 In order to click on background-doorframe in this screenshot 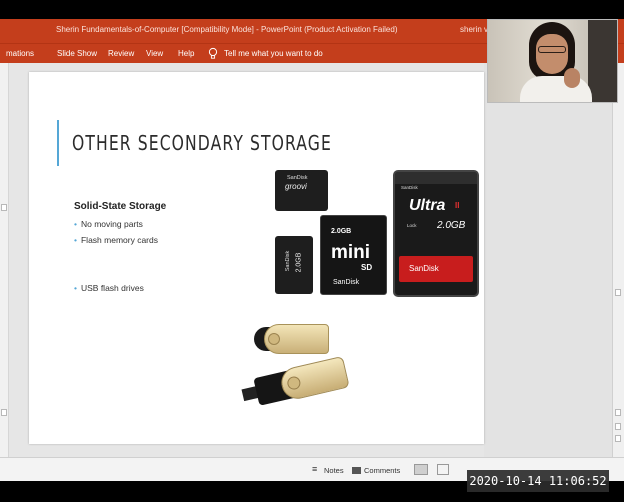, I will do `click(602, 61)`.